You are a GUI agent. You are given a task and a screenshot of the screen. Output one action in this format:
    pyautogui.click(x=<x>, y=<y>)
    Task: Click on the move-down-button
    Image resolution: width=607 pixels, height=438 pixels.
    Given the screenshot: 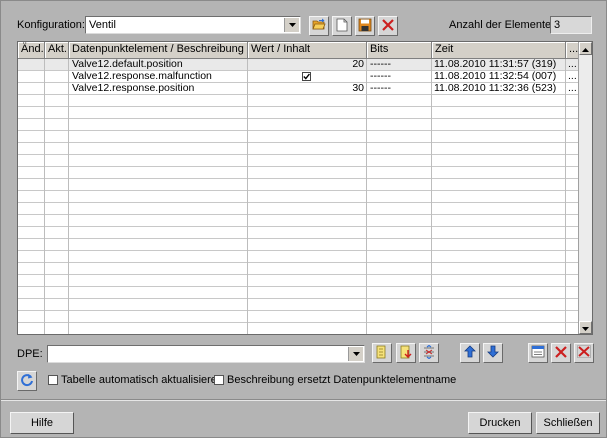 What is the action you would take?
    pyautogui.click(x=493, y=353)
    